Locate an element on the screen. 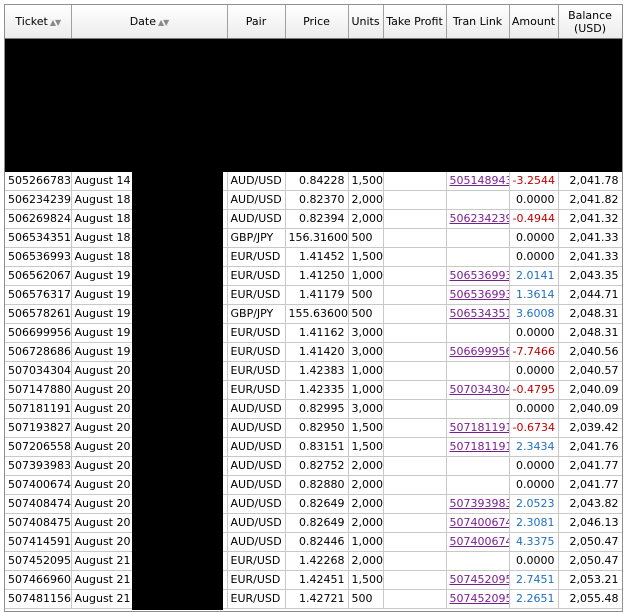 Image resolution: width=624 pixels, height=612 pixels. amount-cell: -3.2544 is located at coordinates (534, 181).